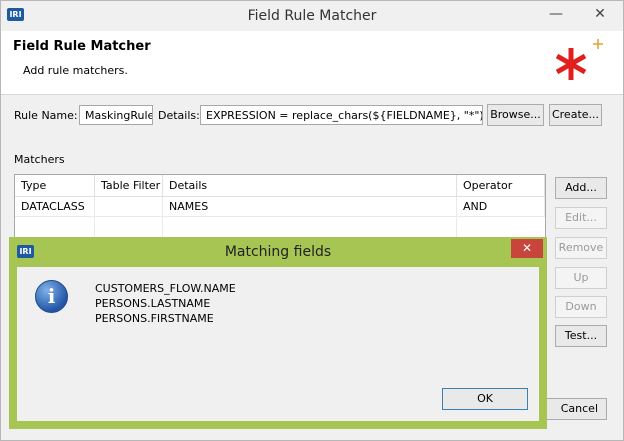 The image size is (624, 441). I want to click on column-header-table-filter: Table Filter, so click(129, 186).